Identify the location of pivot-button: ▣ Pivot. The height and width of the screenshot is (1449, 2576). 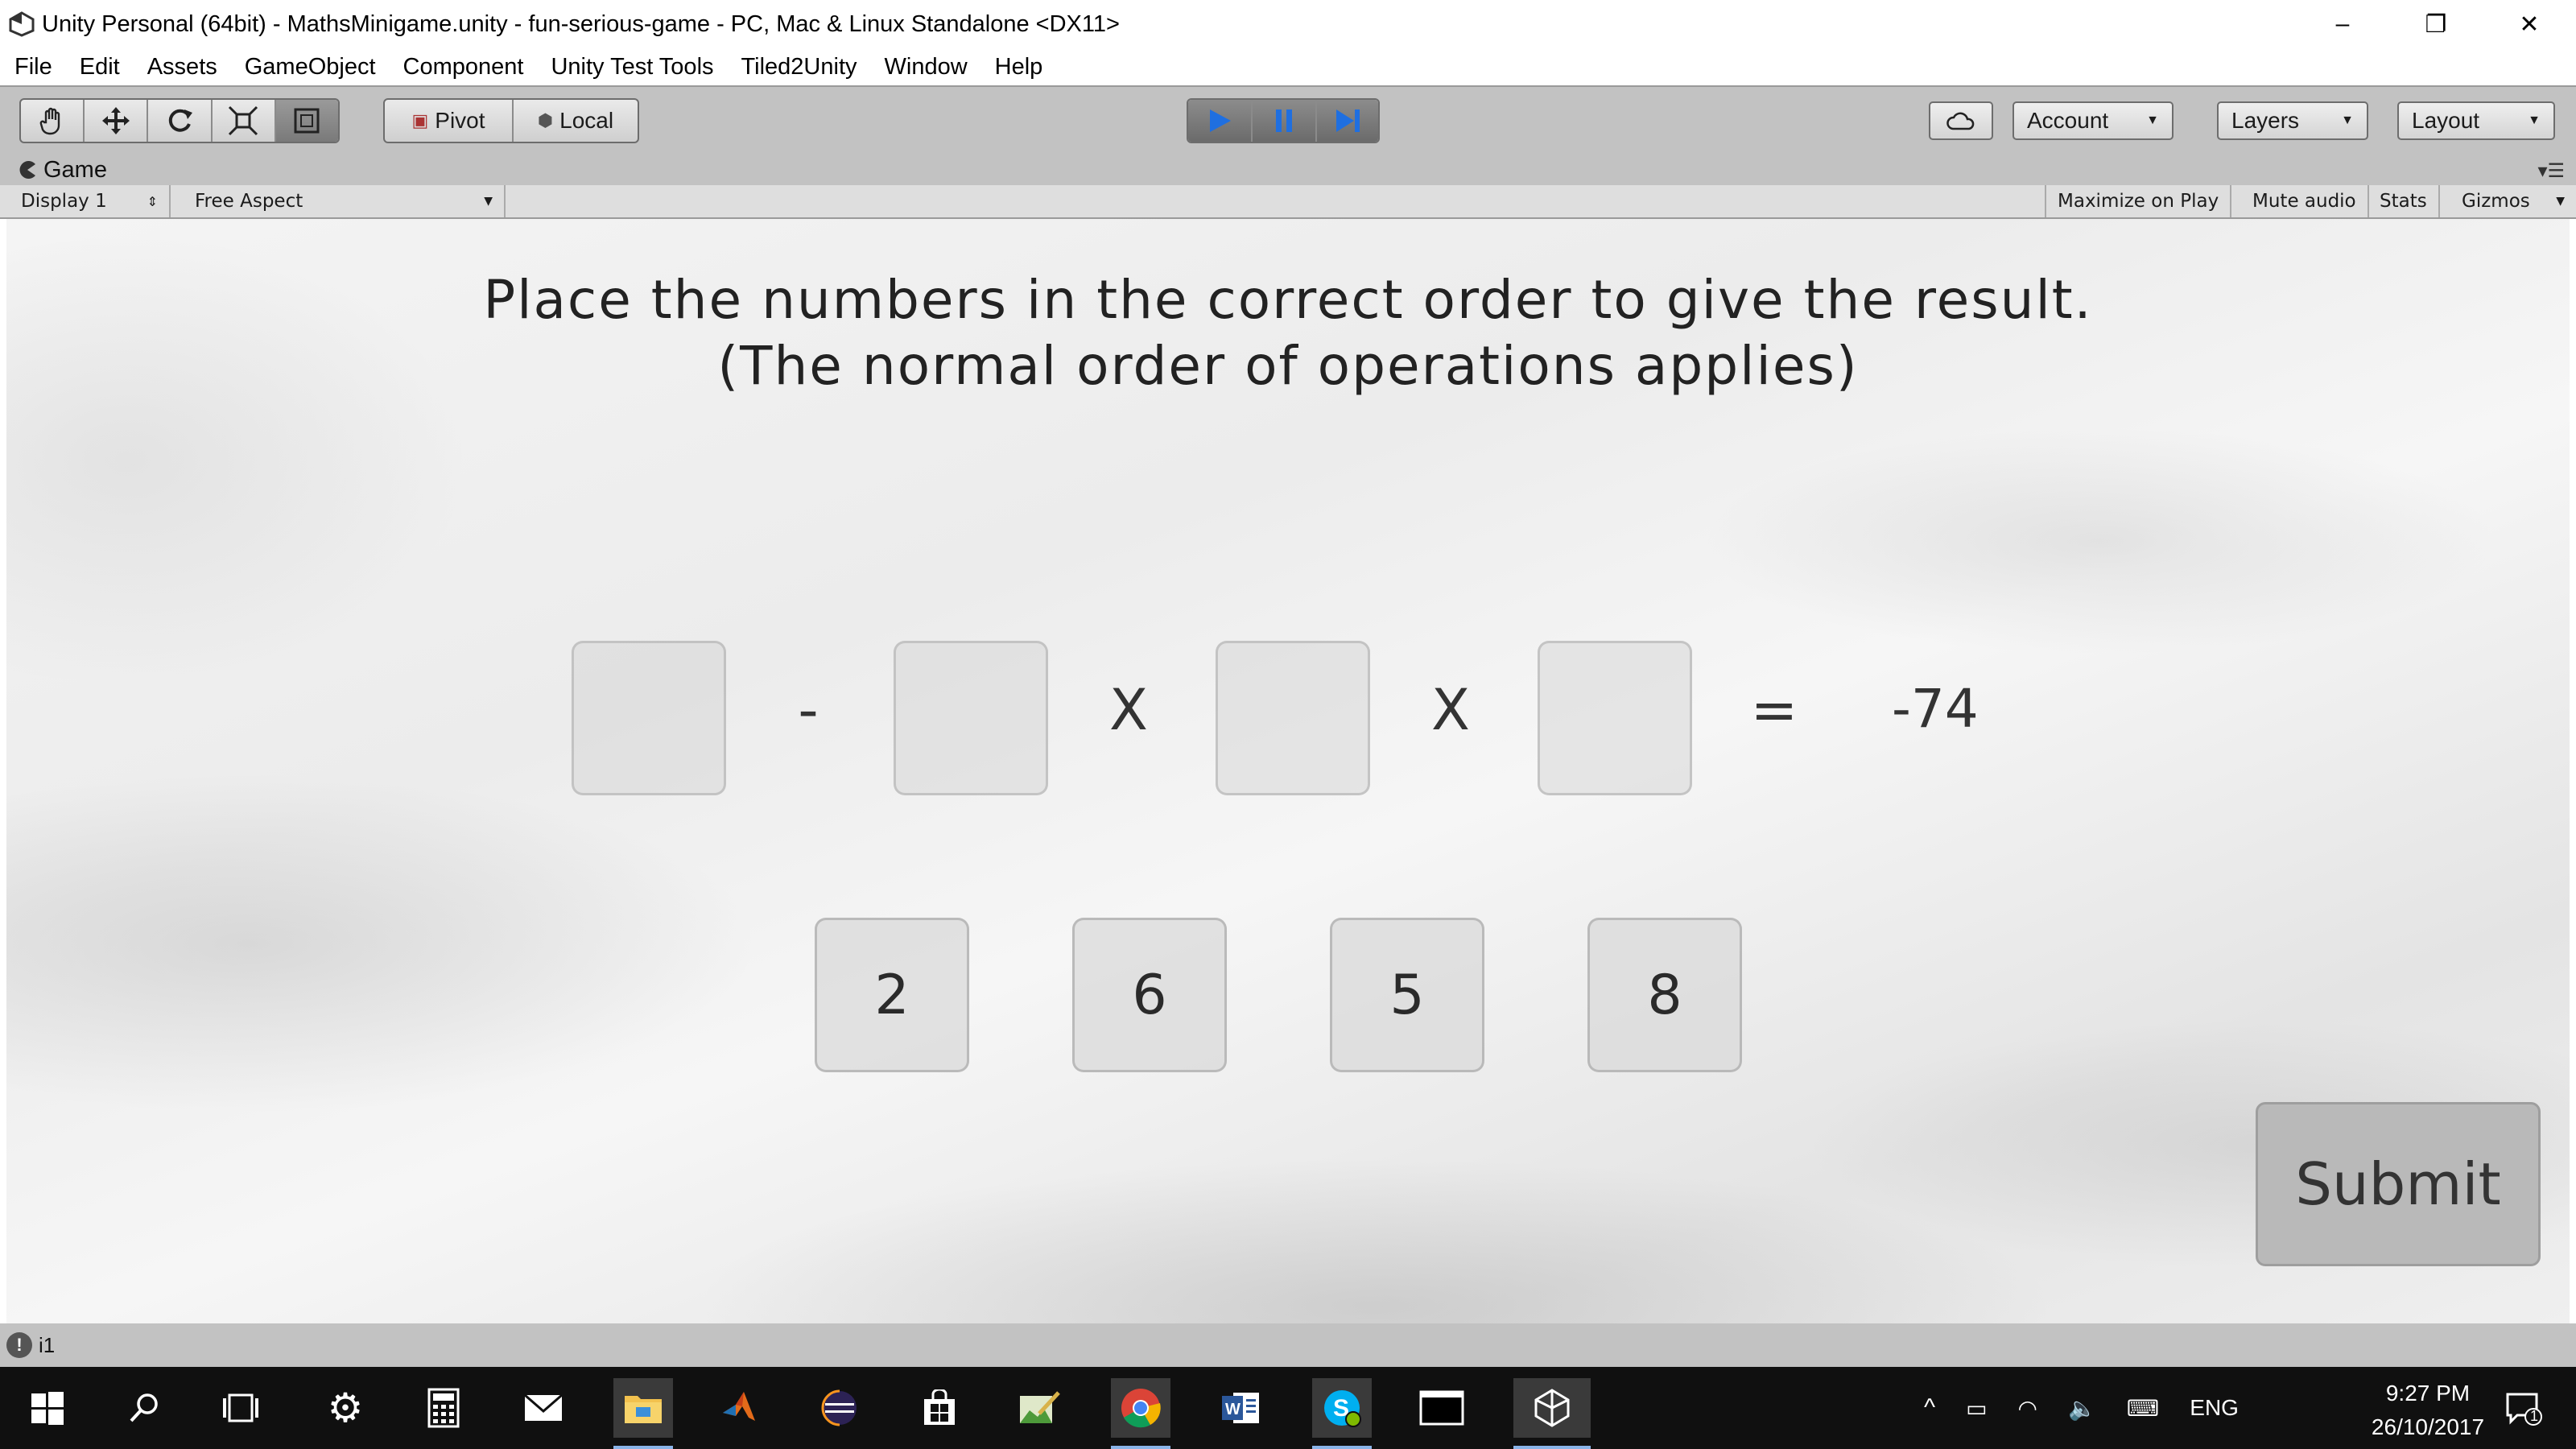
(449, 121).